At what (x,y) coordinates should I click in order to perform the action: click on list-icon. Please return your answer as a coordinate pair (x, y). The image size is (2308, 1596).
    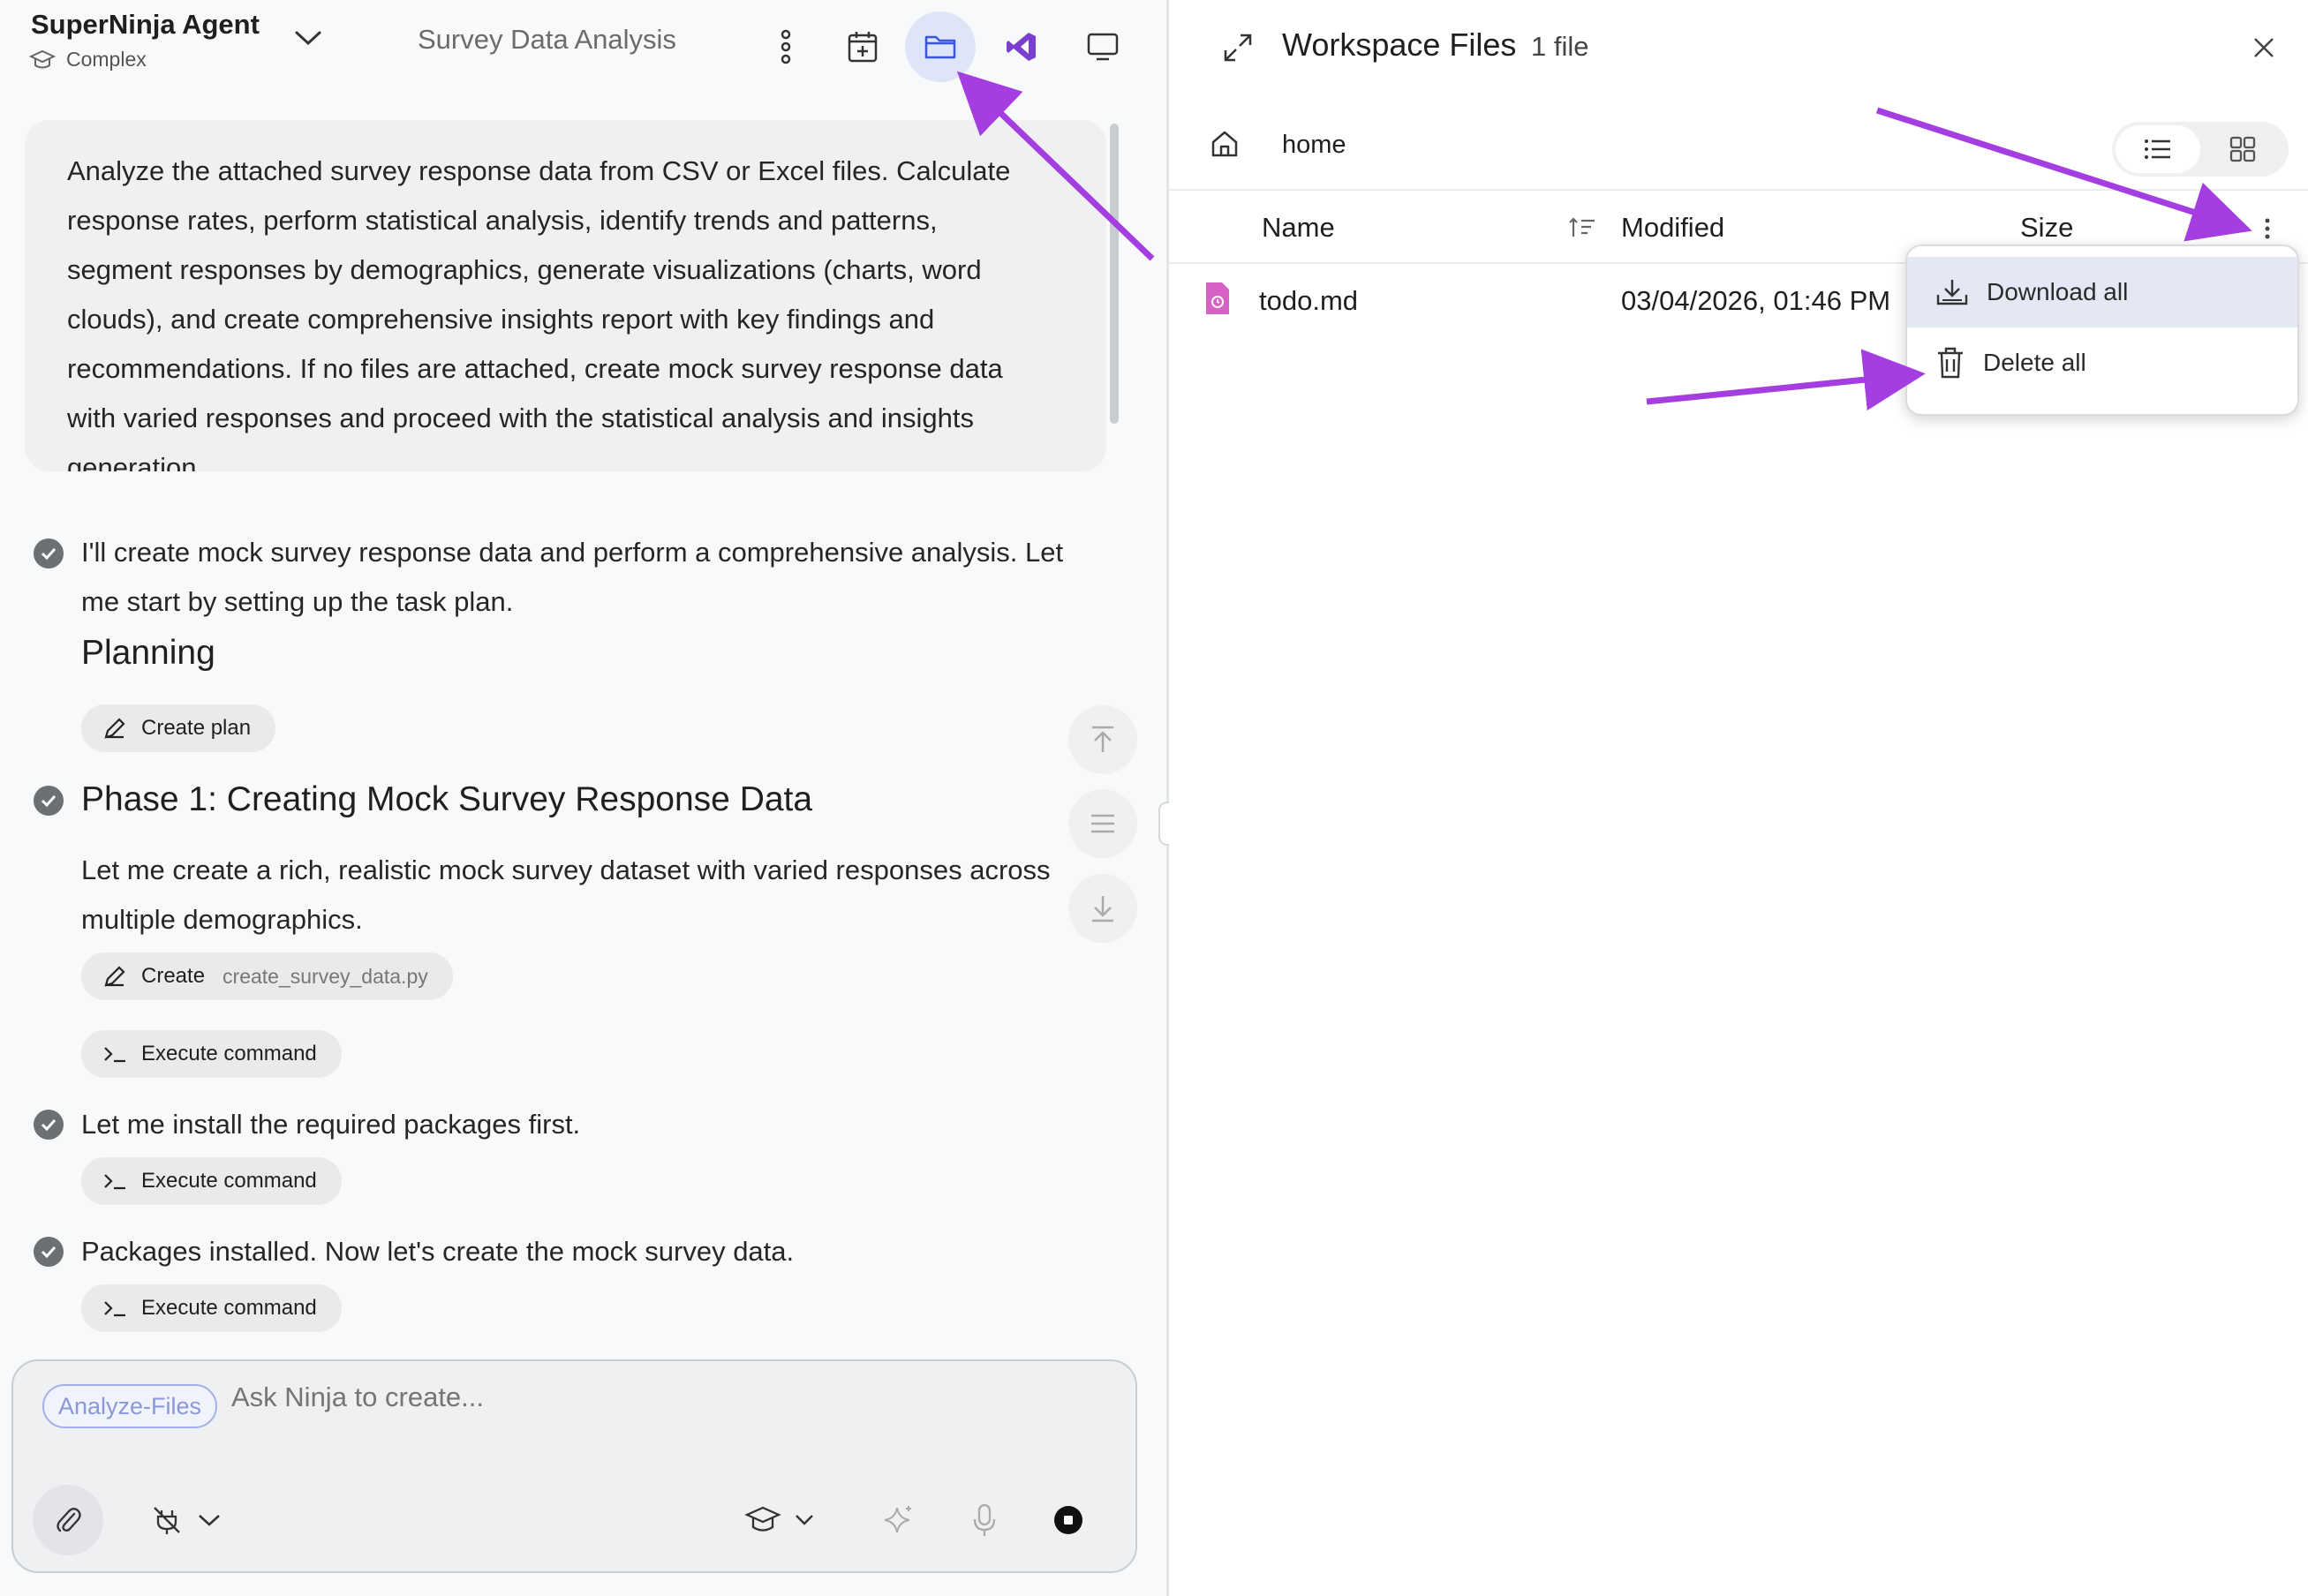
    Looking at the image, I should click on (2157, 149).